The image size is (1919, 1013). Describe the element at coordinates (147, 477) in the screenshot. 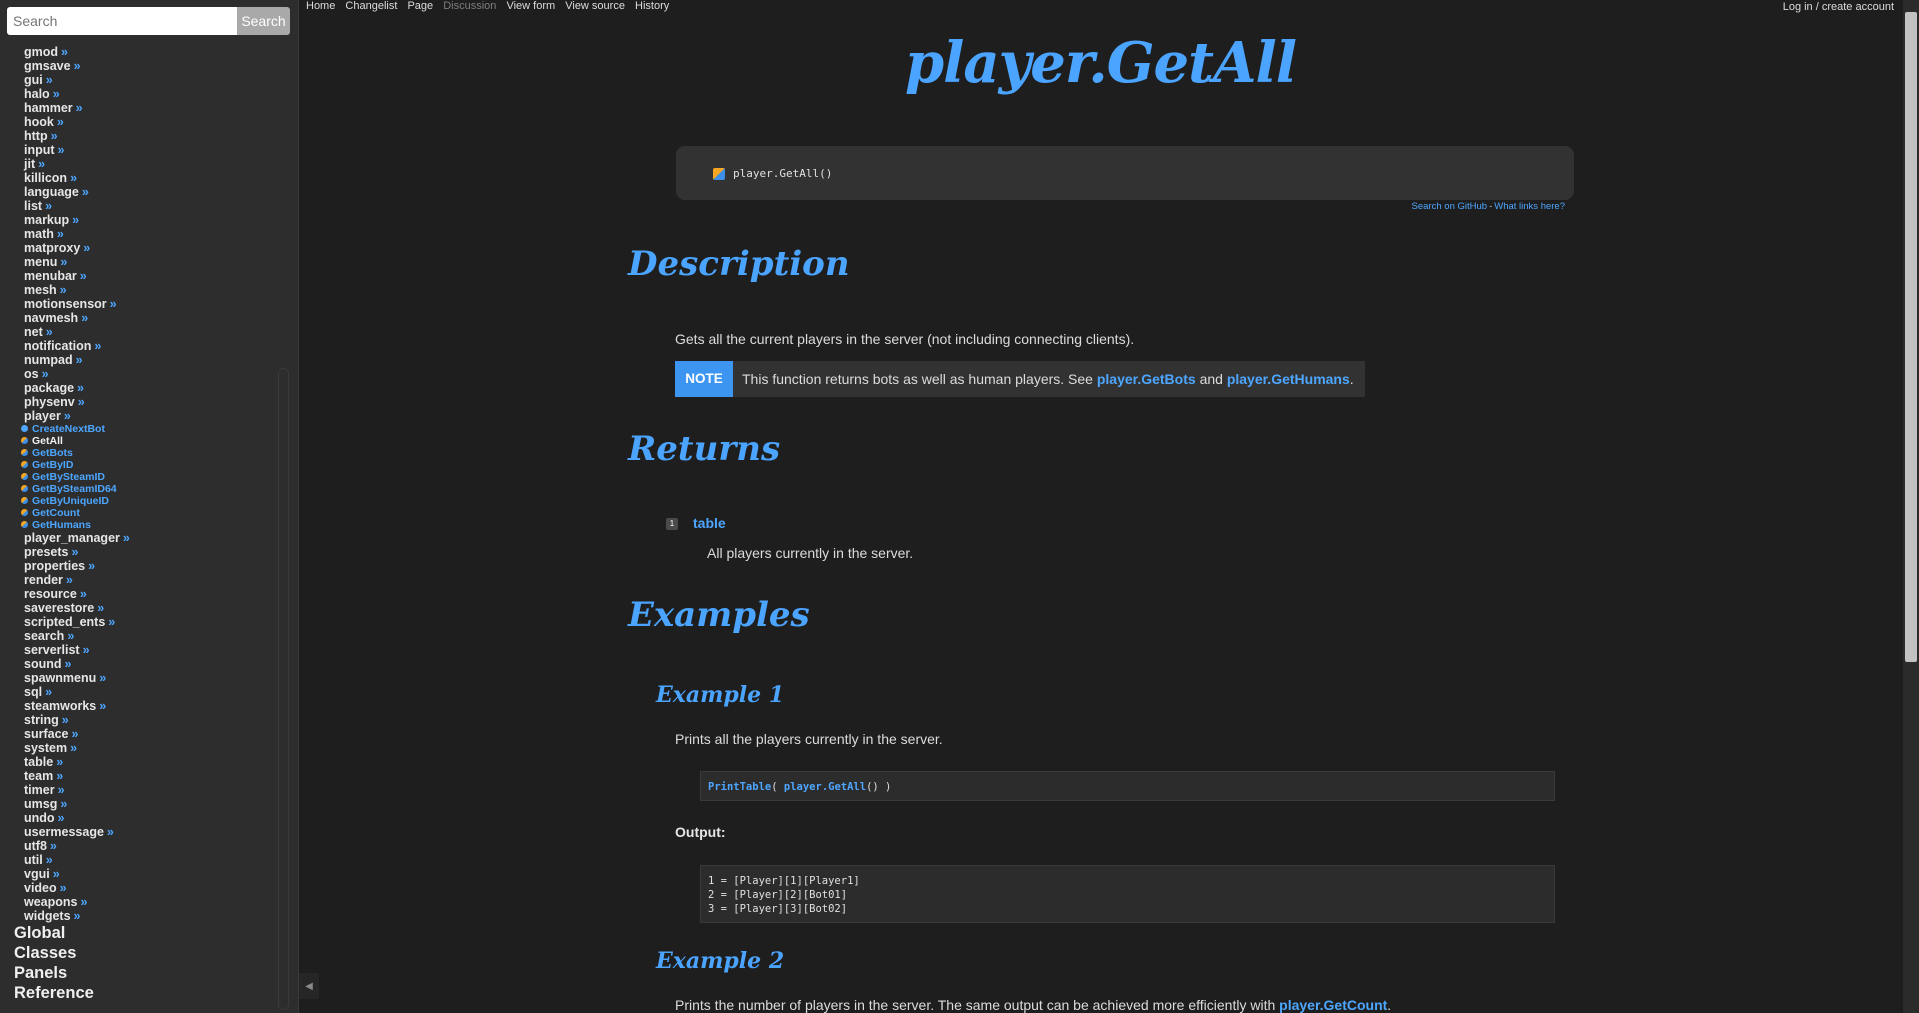

I see `sidebar-function-getbysteamid: GetBySteamID` at that location.